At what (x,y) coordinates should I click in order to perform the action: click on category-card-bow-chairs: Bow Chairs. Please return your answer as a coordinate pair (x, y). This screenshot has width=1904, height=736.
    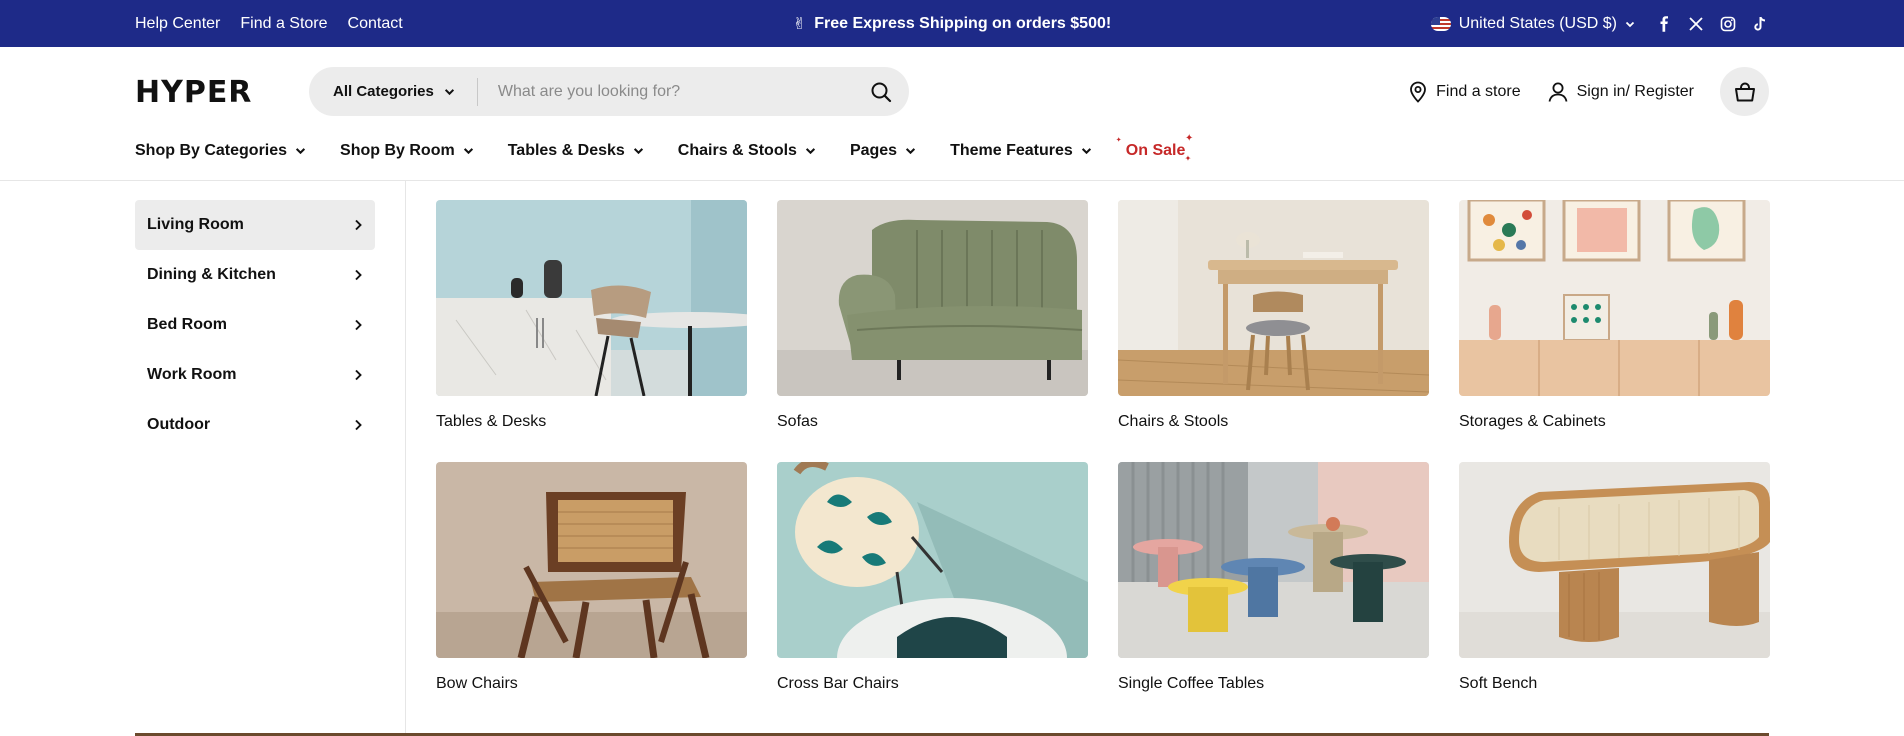
    Looking at the image, I should click on (591, 577).